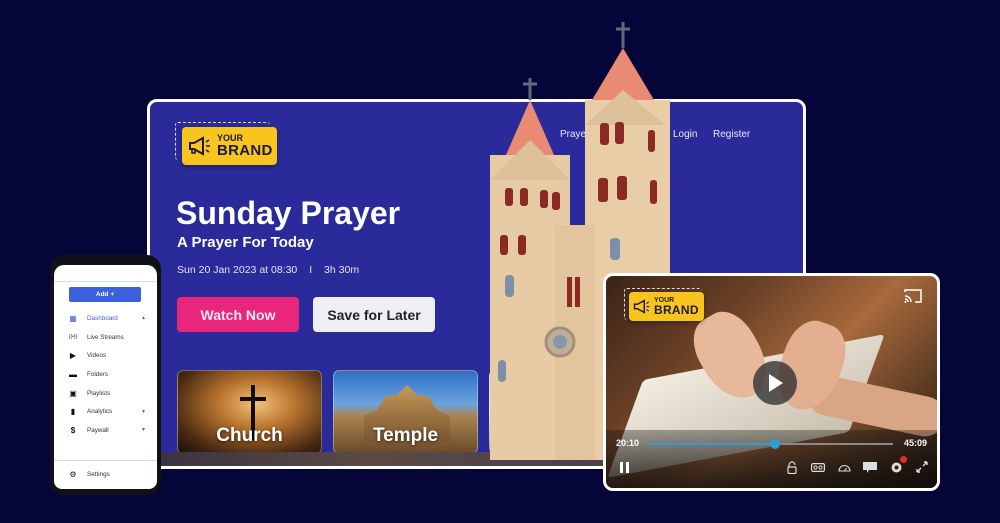  What do you see at coordinates (870, 467) in the screenshot?
I see `subtitles-icon` at bounding box center [870, 467].